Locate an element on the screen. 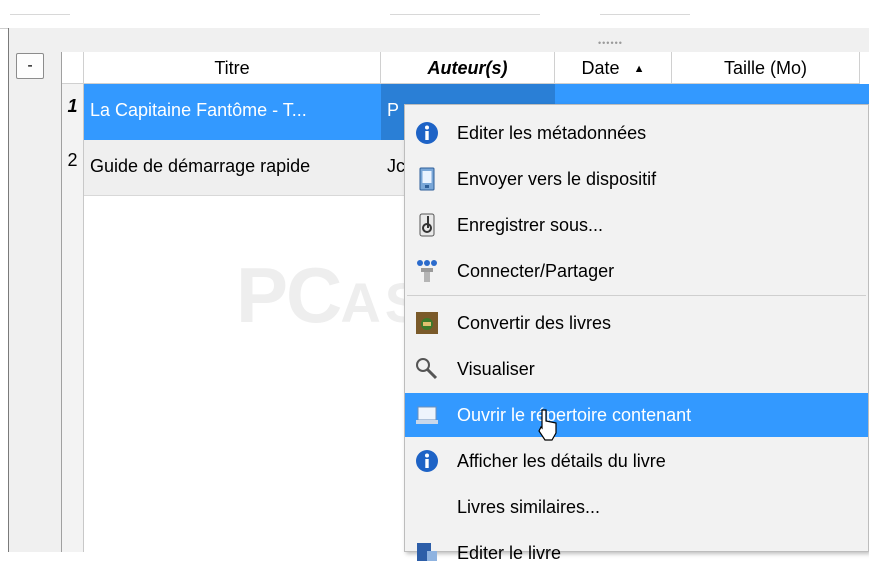  menu-item-edit-book: Editer le livre is located at coordinates (636, 553).